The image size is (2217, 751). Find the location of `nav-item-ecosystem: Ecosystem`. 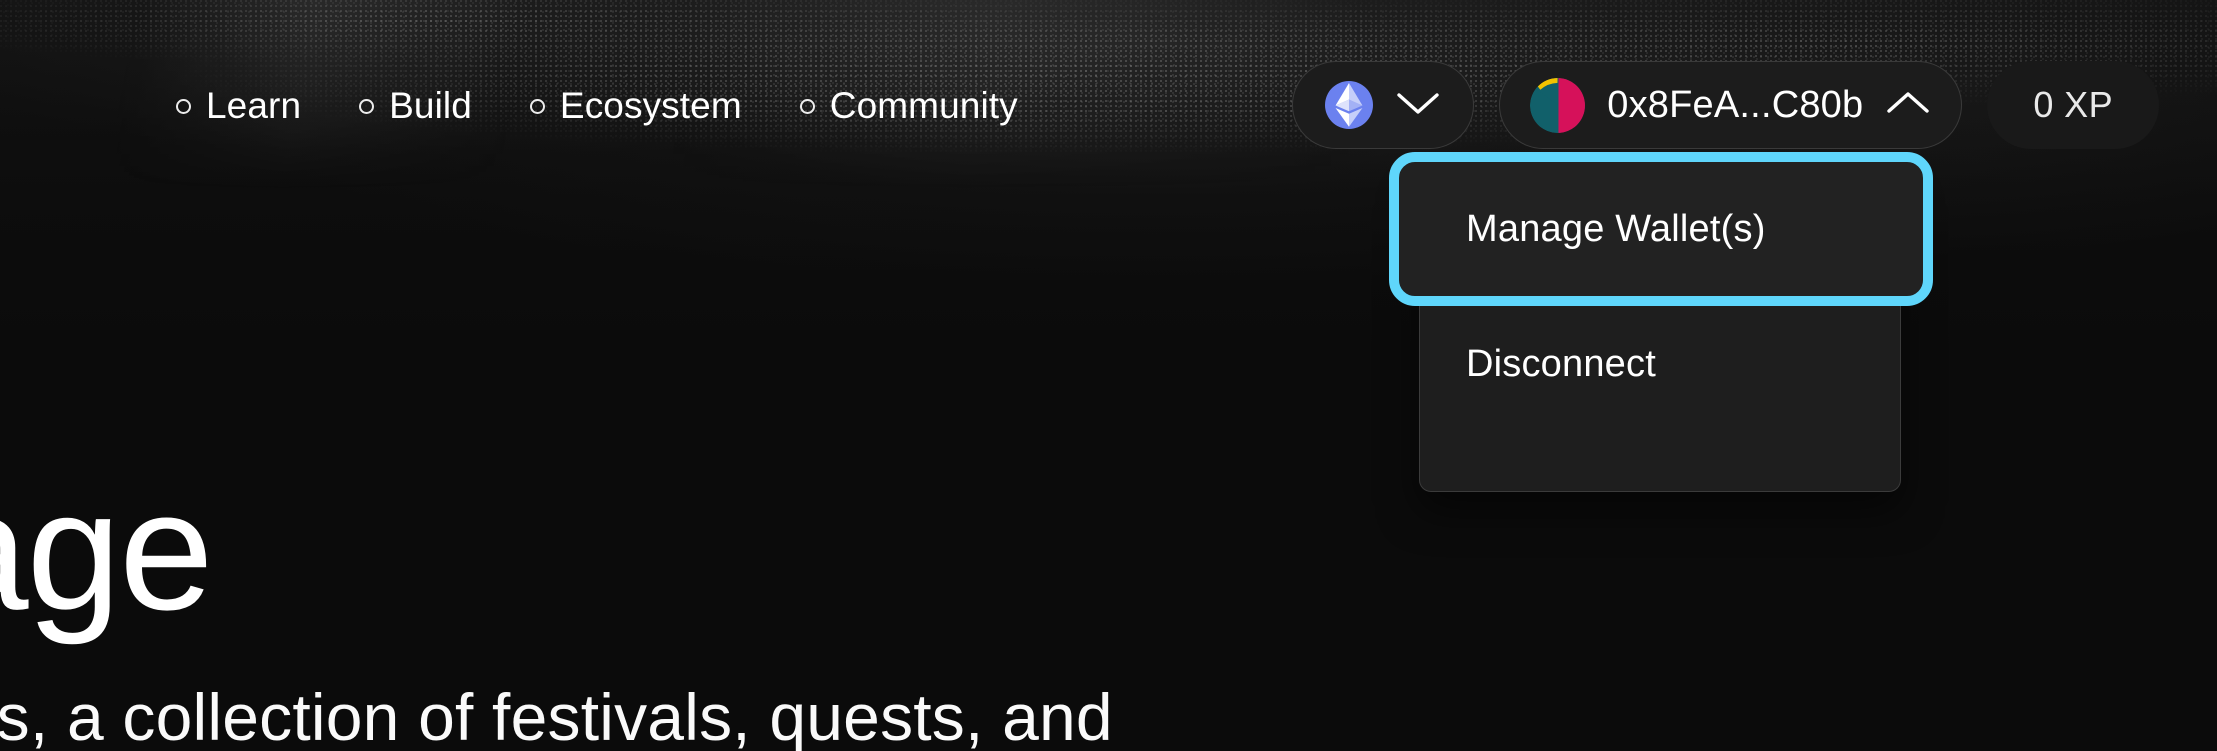

nav-item-ecosystem: Ecosystem is located at coordinates (635, 87).